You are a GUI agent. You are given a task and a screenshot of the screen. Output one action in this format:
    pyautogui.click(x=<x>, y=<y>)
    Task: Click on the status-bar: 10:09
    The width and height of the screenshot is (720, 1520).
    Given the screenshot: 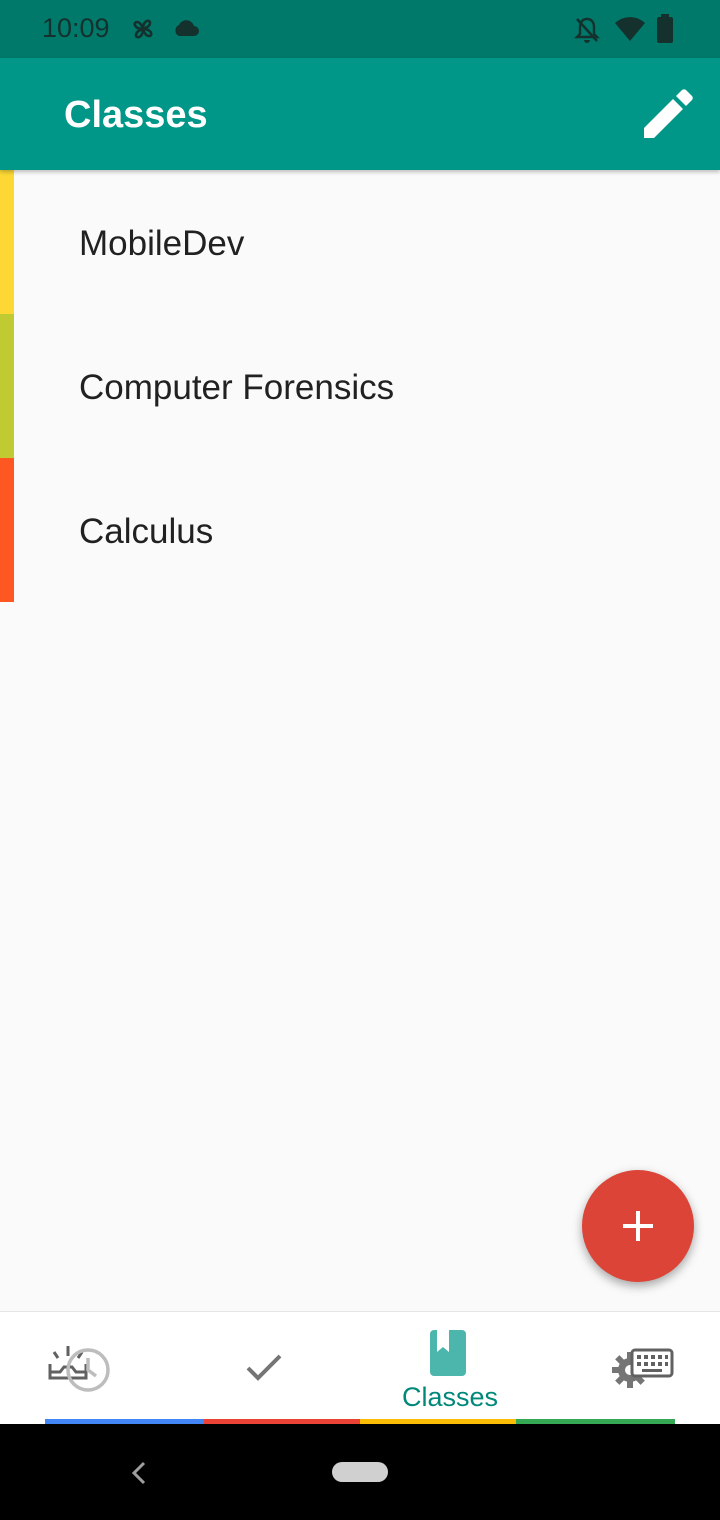 What is the action you would take?
    pyautogui.click(x=360, y=29)
    